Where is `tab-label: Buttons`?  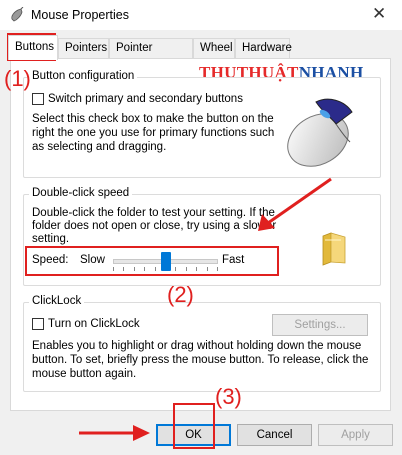
tab-label: Buttons is located at coordinates (34, 47).